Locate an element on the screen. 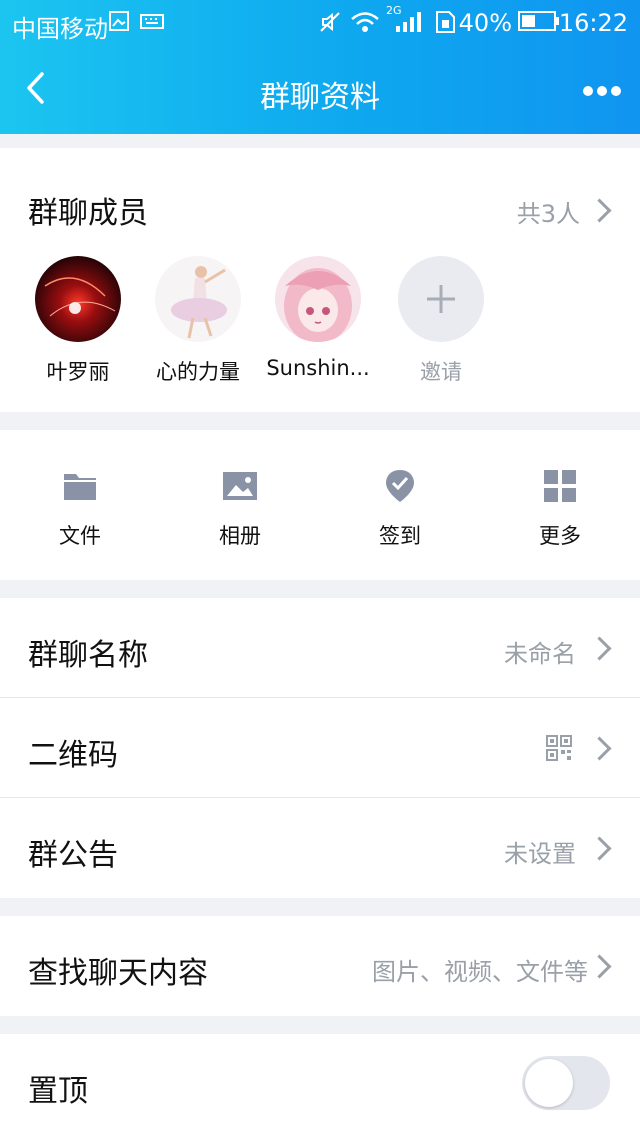  pin-section: 置顶 is located at coordinates (320, 1086).